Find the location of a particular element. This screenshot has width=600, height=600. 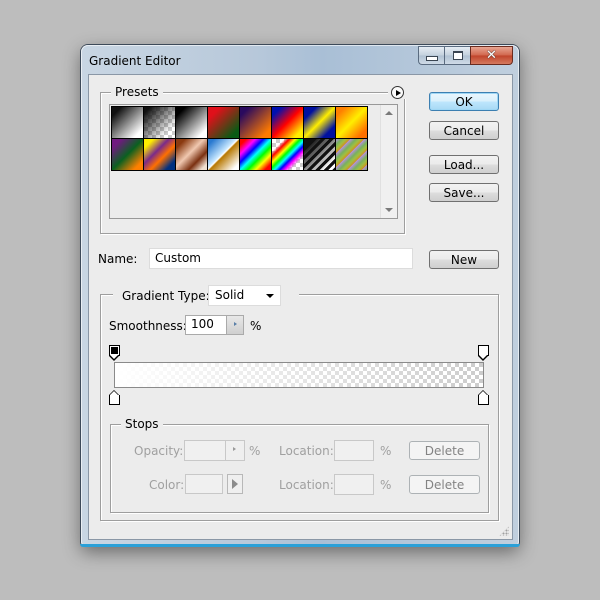

maximize-button is located at coordinates (457, 55).